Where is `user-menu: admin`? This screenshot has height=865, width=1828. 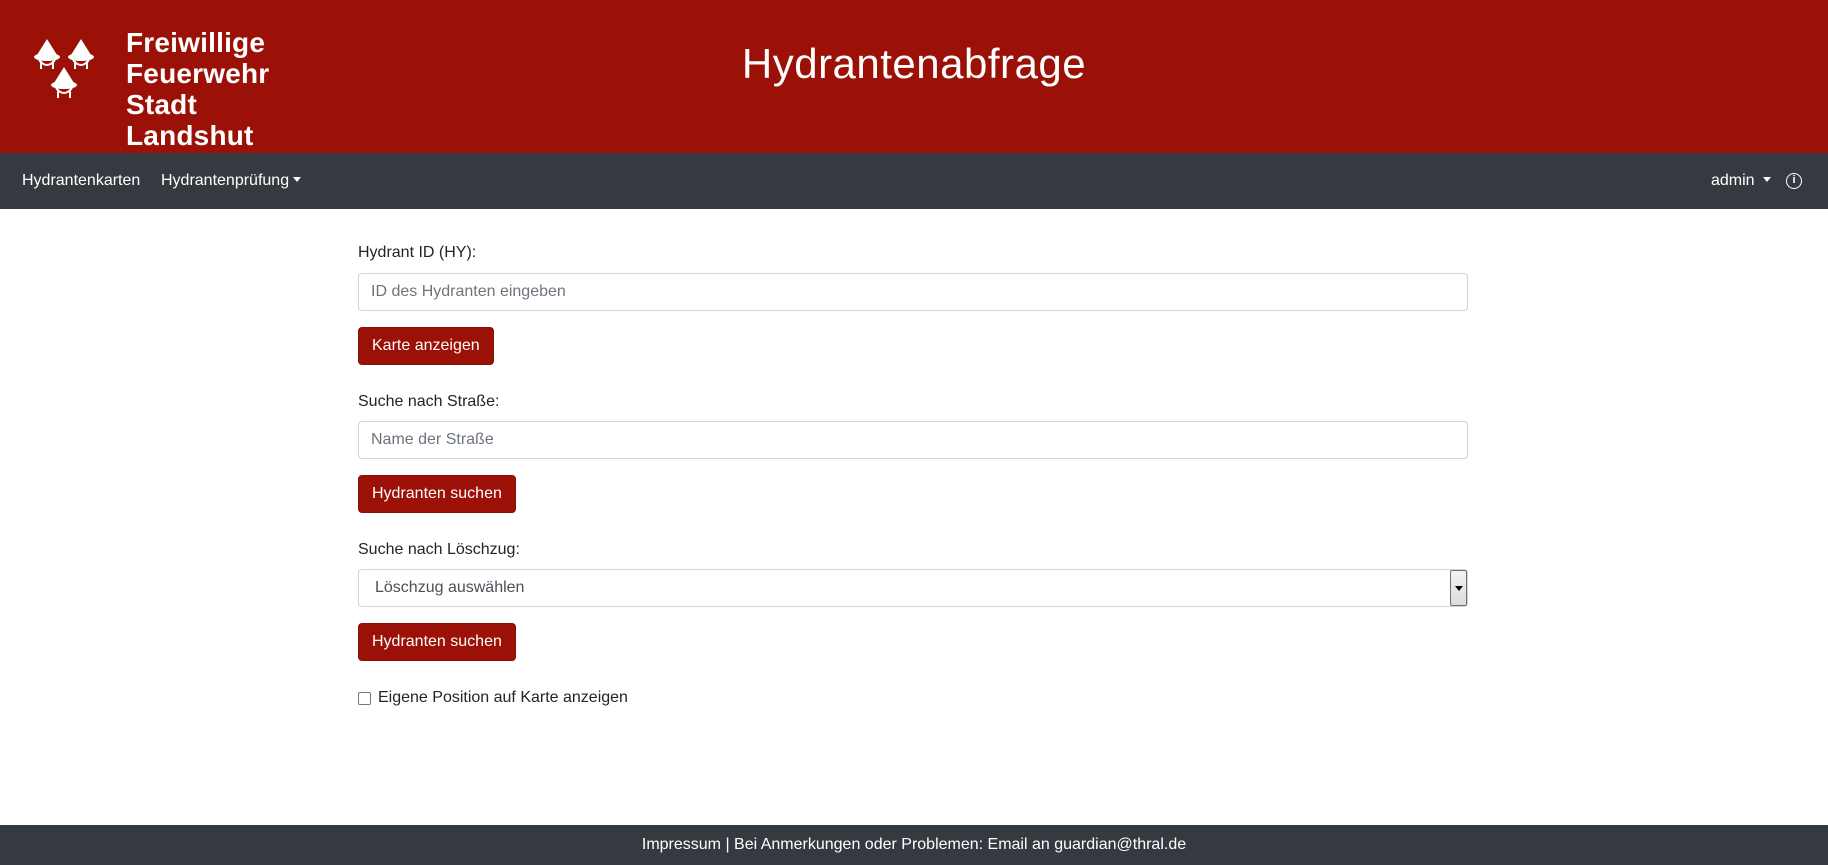 user-menu: admin is located at coordinates (1741, 181).